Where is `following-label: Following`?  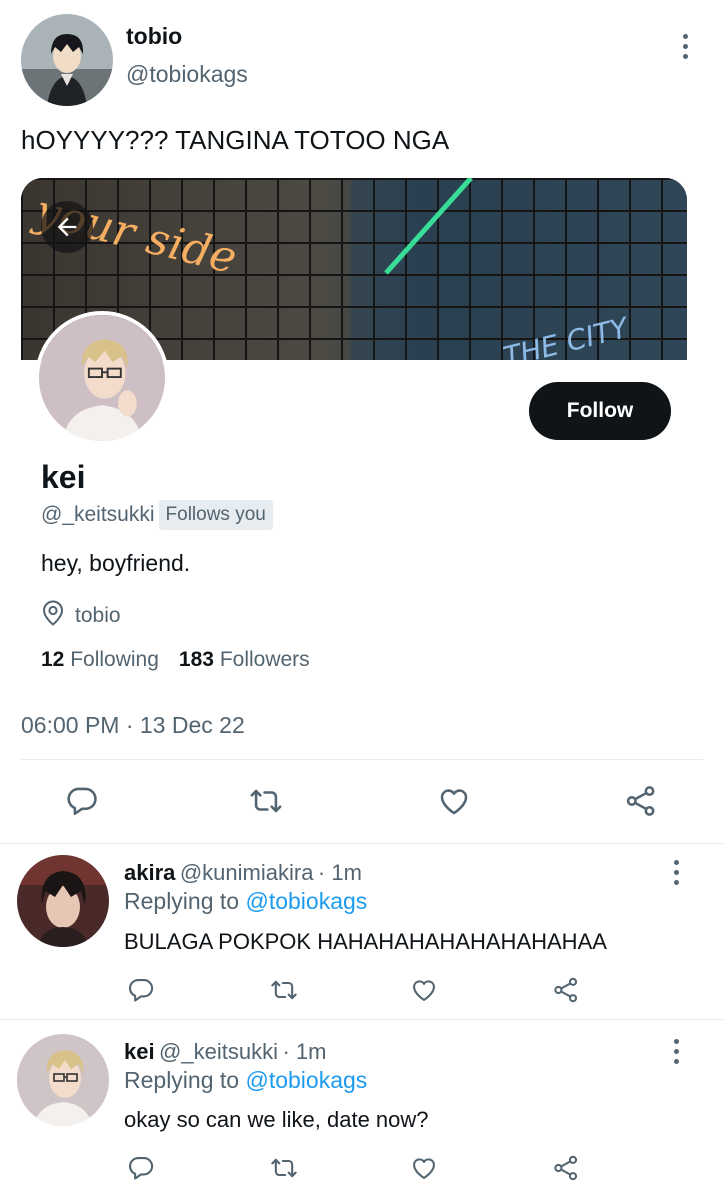 following-label: Following is located at coordinates (114, 659).